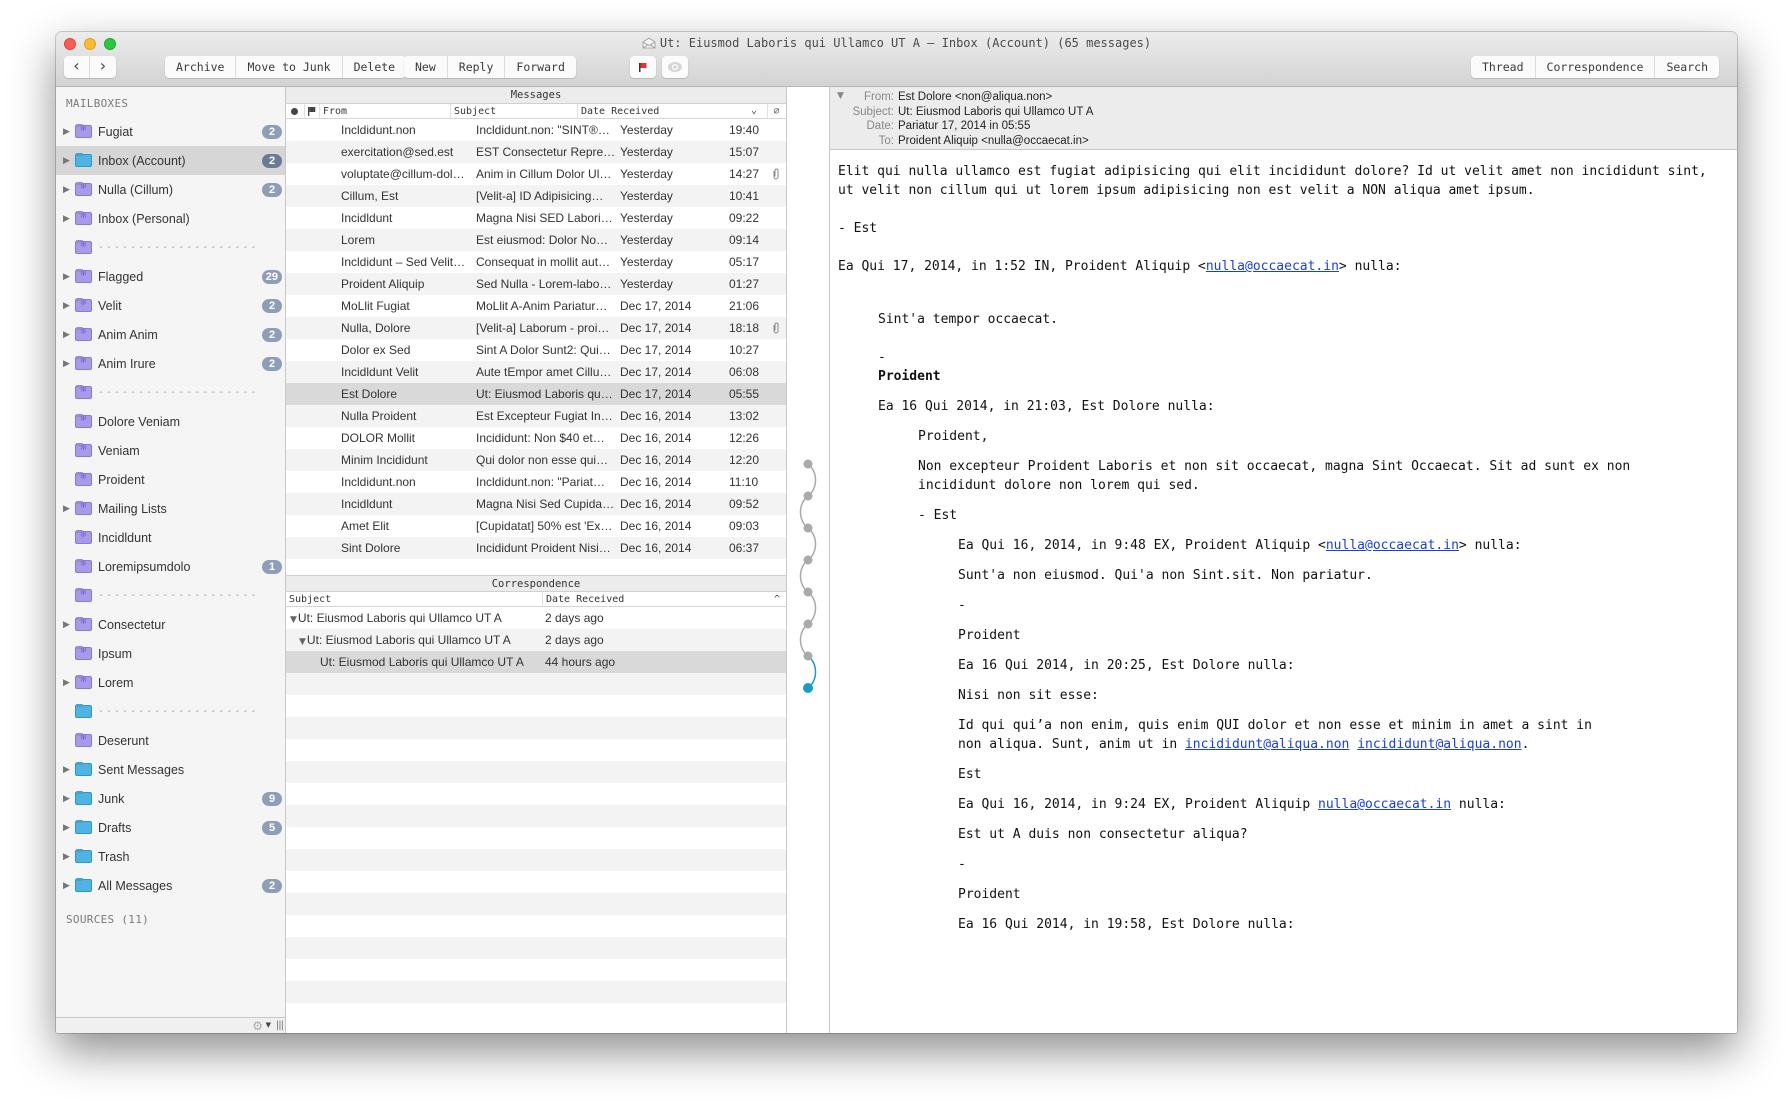  What do you see at coordinates (170, 769) in the screenshot?
I see `sidebar-item-sent-messages: ▶ Sent Messages` at bounding box center [170, 769].